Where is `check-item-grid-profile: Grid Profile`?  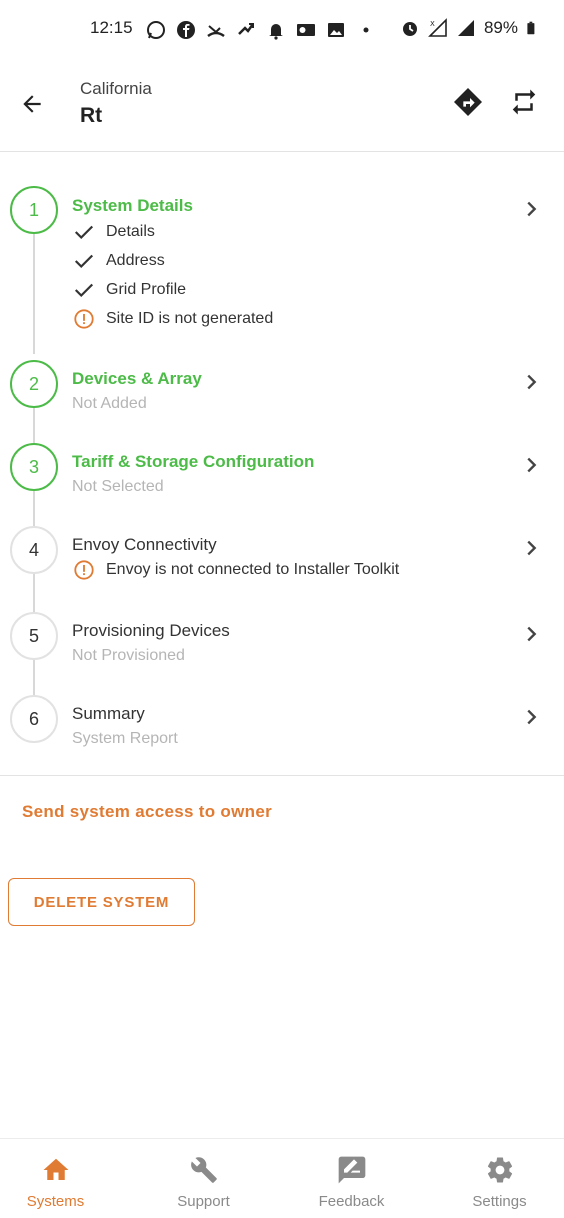
check-item-grid-profile: Grid Profile is located at coordinates (129, 290).